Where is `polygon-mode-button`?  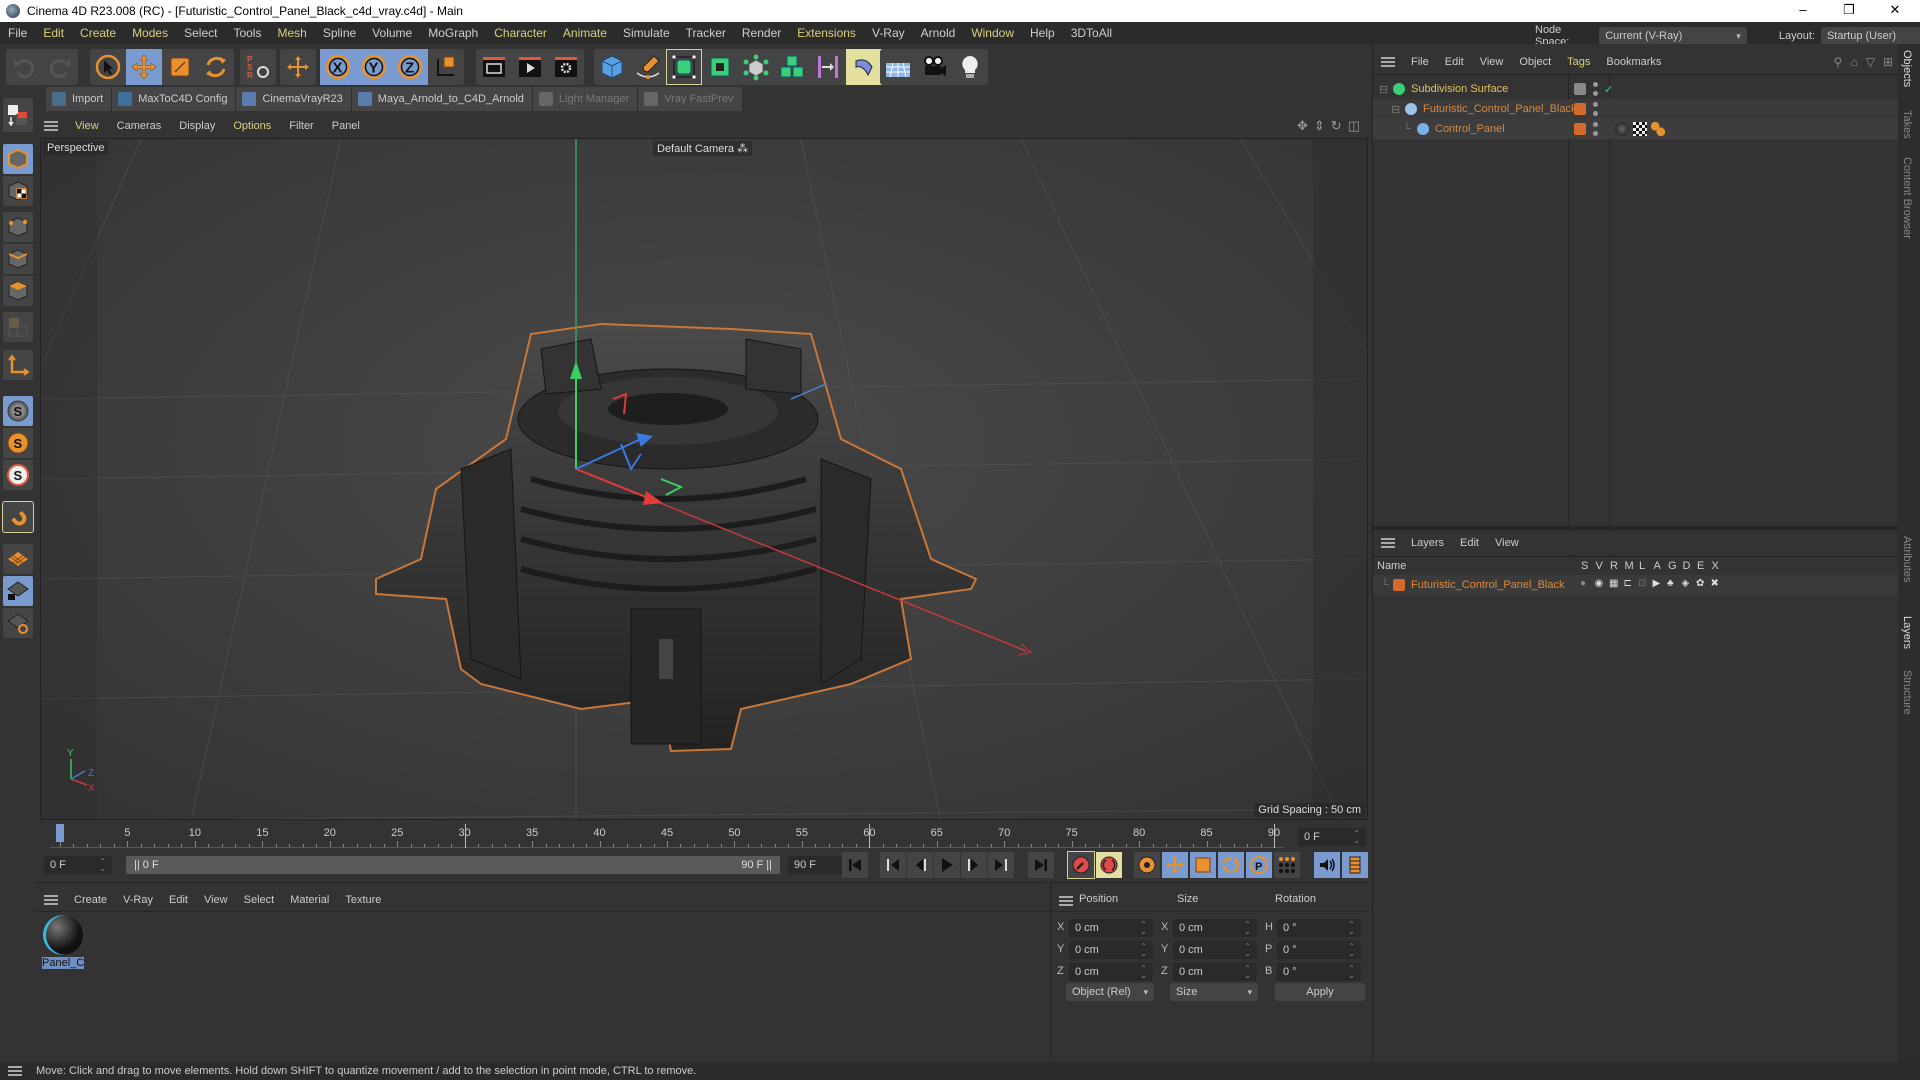
polygon-mode-button is located at coordinates (18, 291).